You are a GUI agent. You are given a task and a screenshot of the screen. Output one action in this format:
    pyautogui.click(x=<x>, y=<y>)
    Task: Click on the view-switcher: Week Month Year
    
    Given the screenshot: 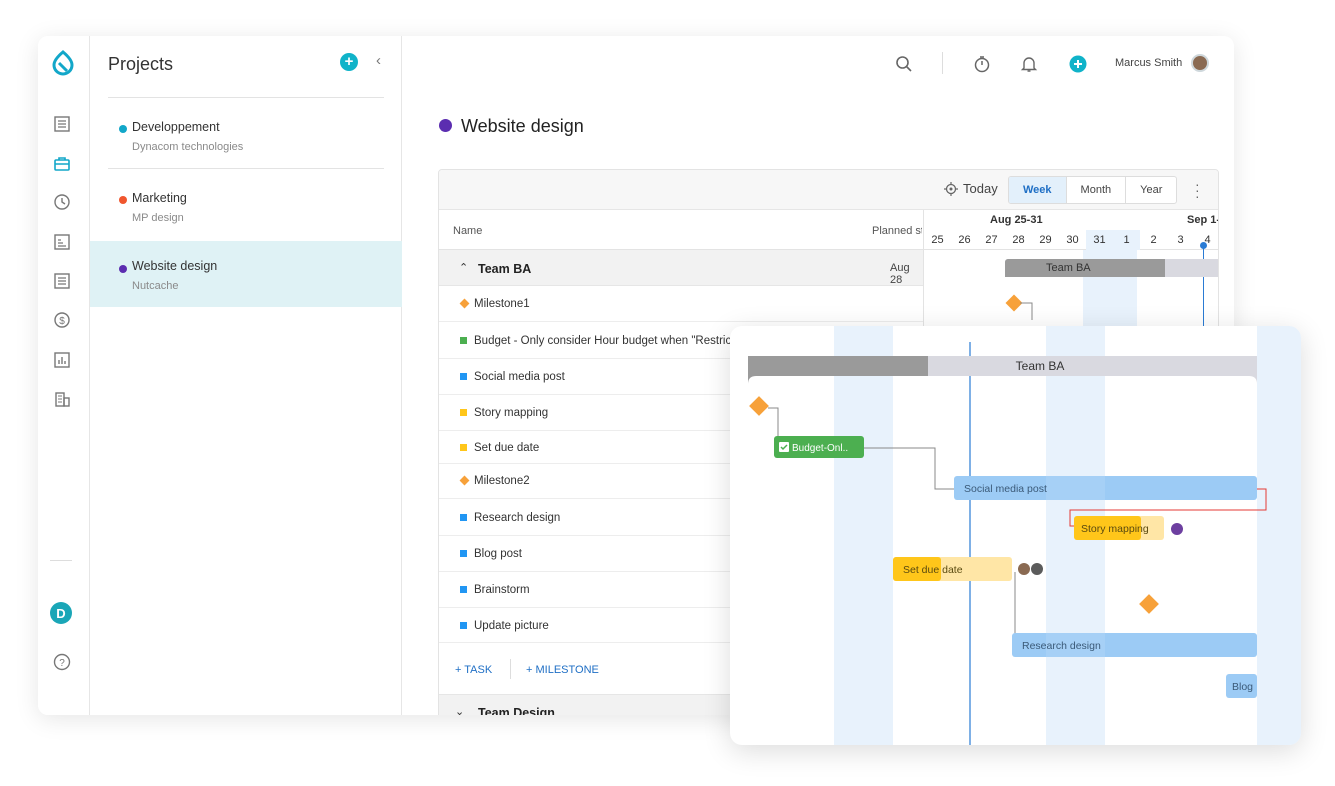 What is the action you would take?
    pyautogui.click(x=1093, y=190)
    